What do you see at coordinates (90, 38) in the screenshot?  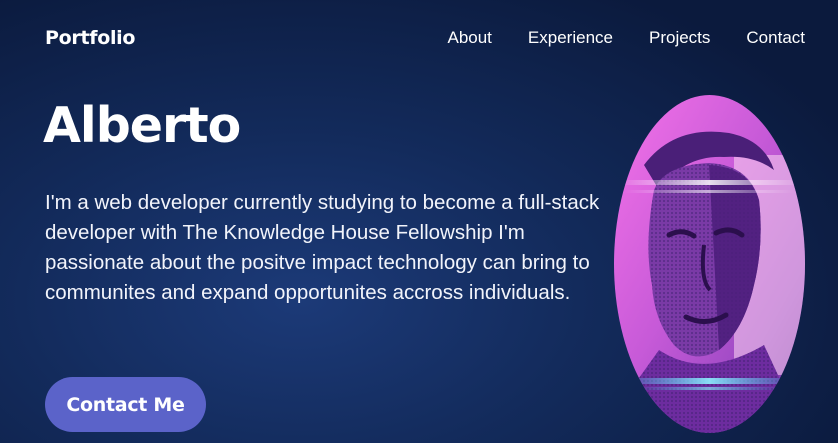 I see `brand-logo: Portfolio` at bounding box center [90, 38].